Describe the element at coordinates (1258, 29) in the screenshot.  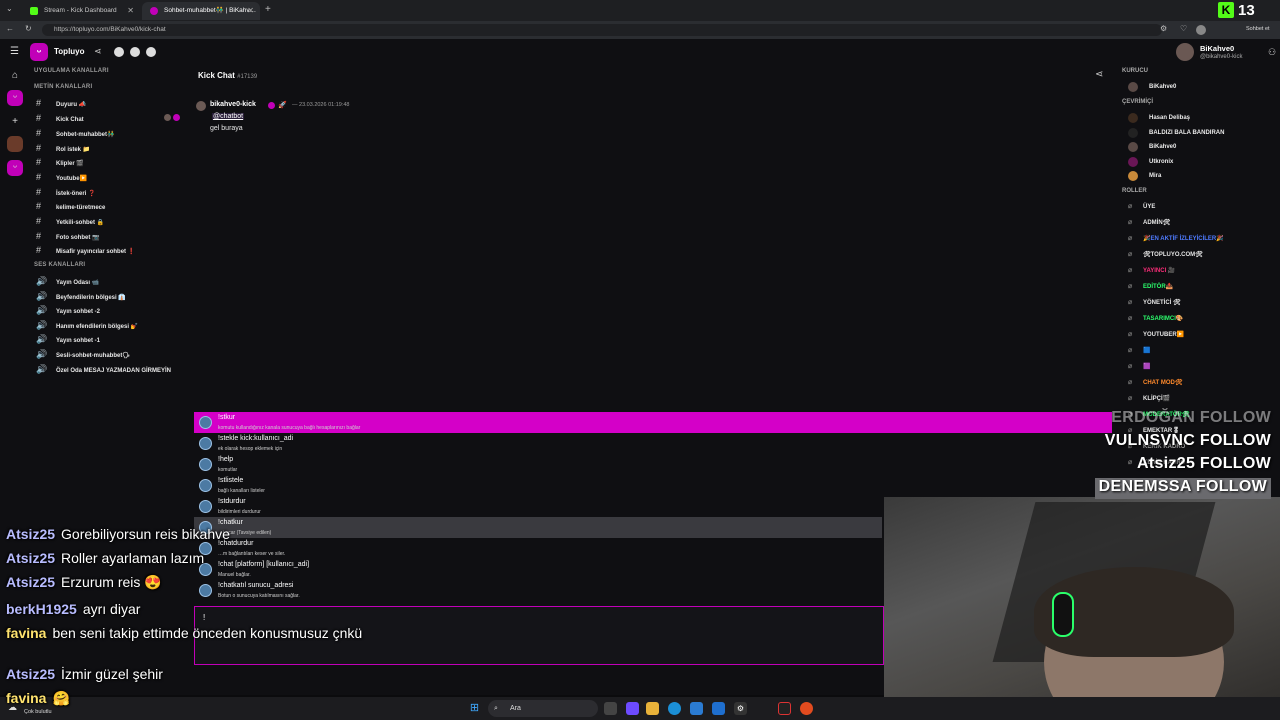
I see `sohbet-et-button: Sohbet et` at that location.